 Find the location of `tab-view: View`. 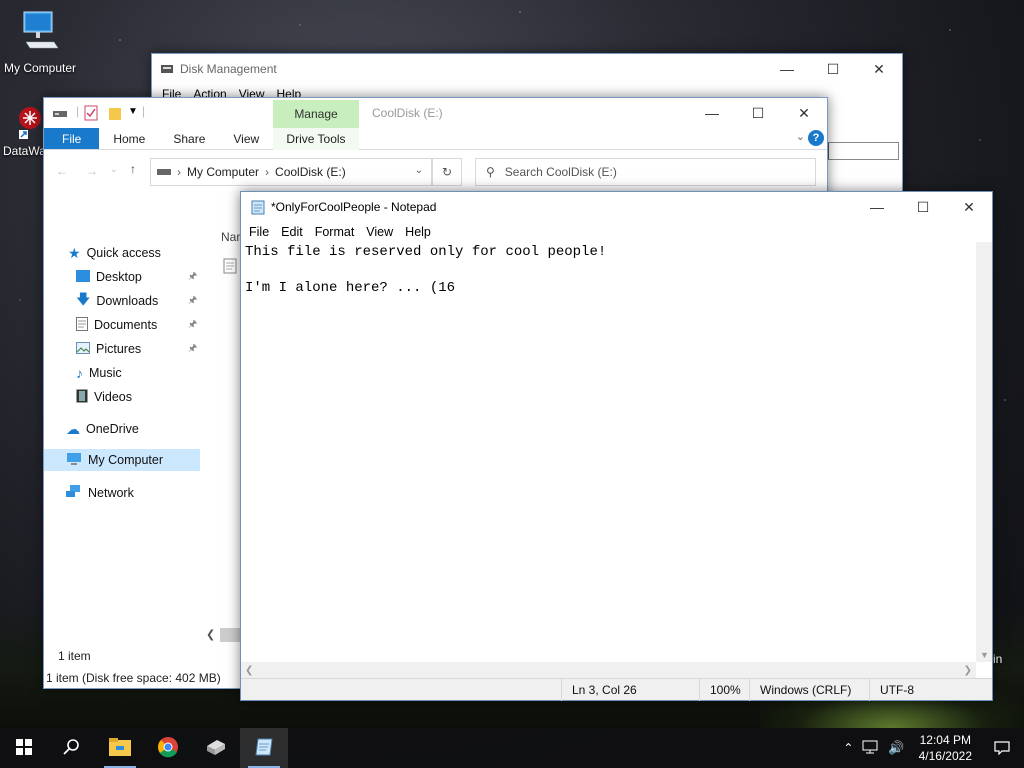

tab-view: View is located at coordinates (246, 138).